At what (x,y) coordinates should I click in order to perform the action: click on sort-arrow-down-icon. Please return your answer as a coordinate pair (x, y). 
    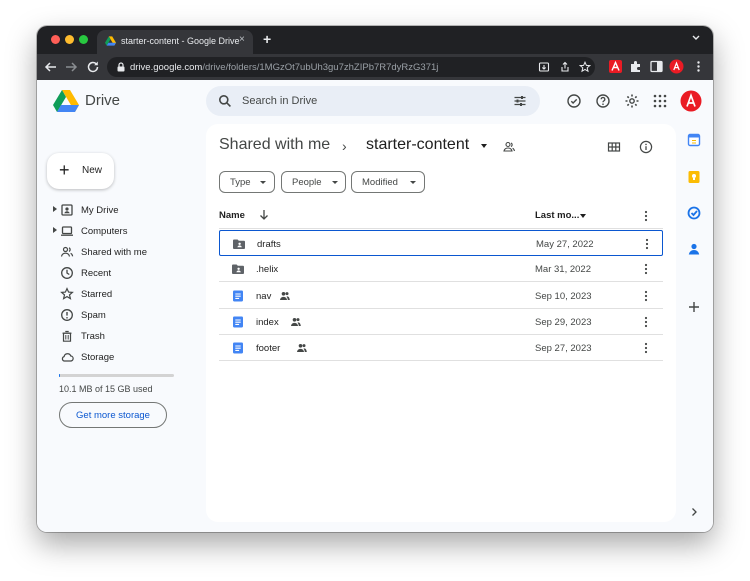
    Looking at the image, I should click on (264, 215).